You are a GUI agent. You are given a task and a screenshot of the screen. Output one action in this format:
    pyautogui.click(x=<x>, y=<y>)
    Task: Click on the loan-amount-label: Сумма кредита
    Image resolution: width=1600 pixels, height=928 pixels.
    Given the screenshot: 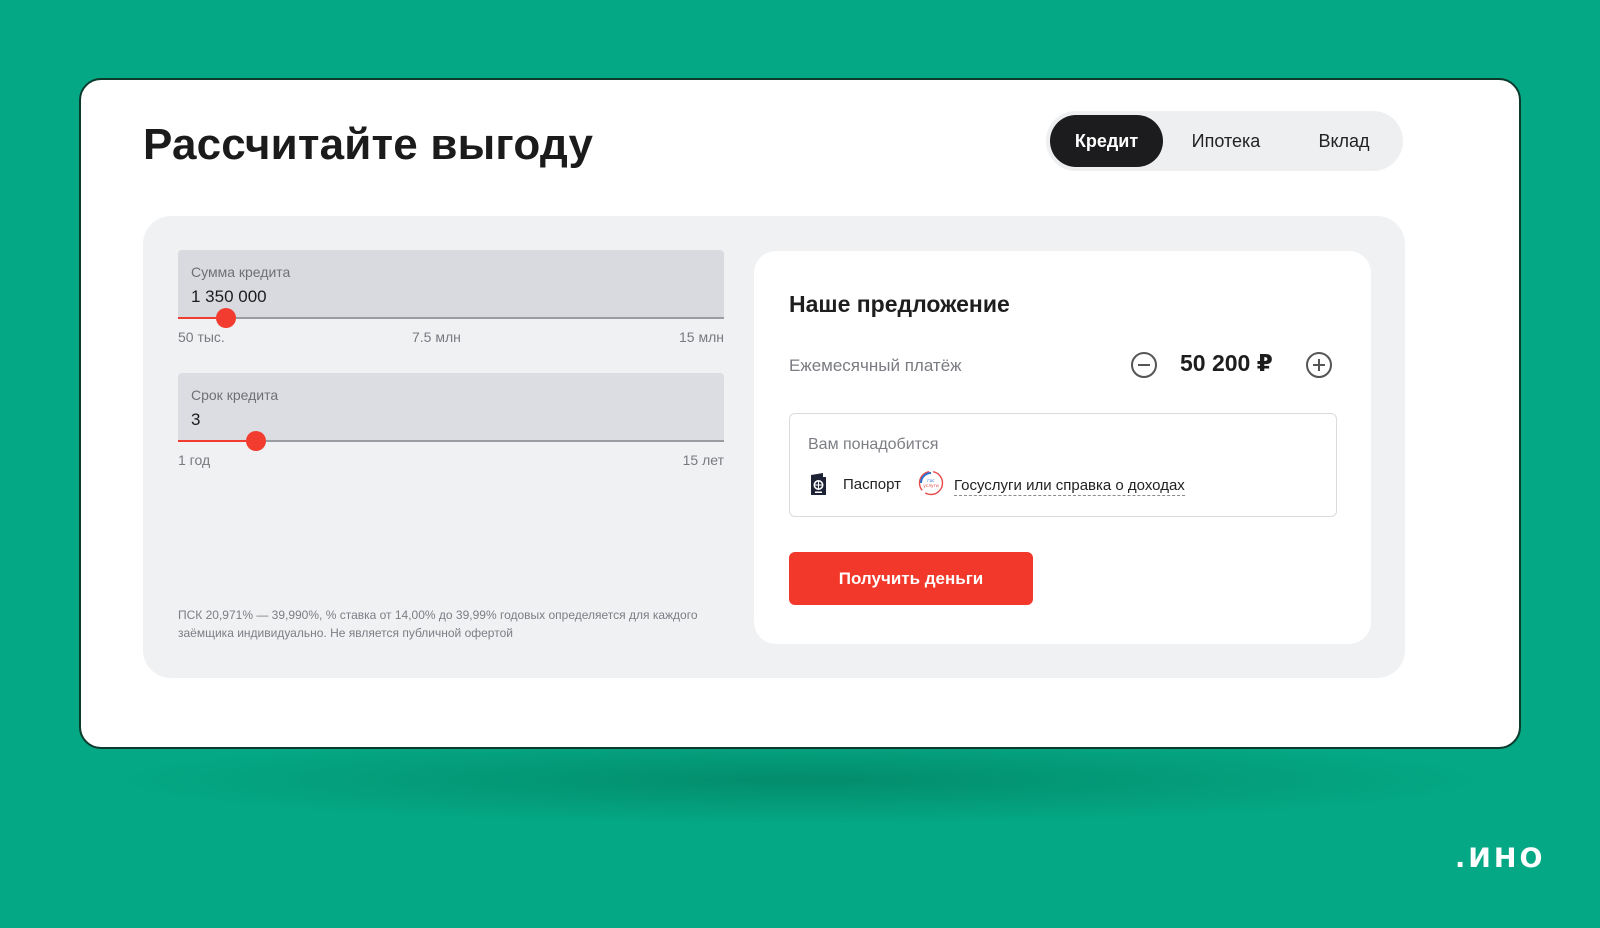 What is the action you would take?
    pyautogui.click(x=241, y=272)
    